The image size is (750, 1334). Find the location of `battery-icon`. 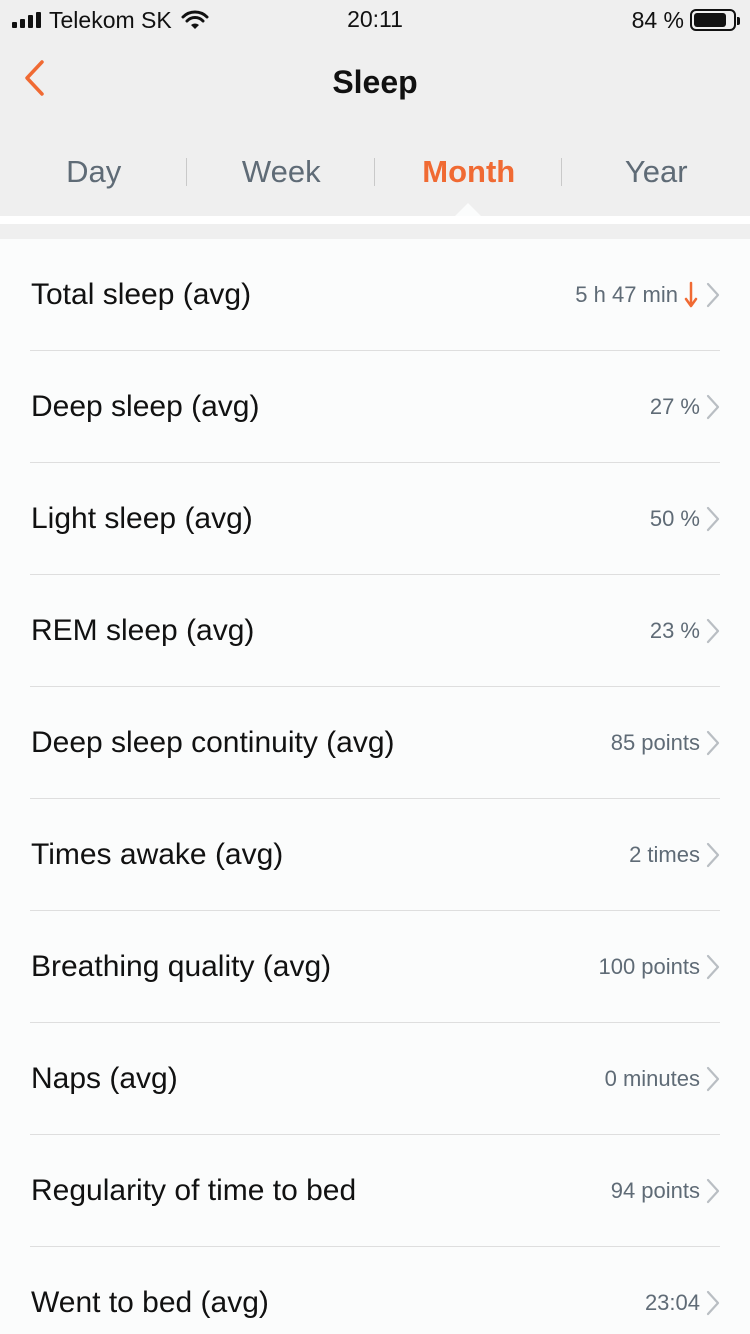

battery-icon is located at coordinates (715, 20).